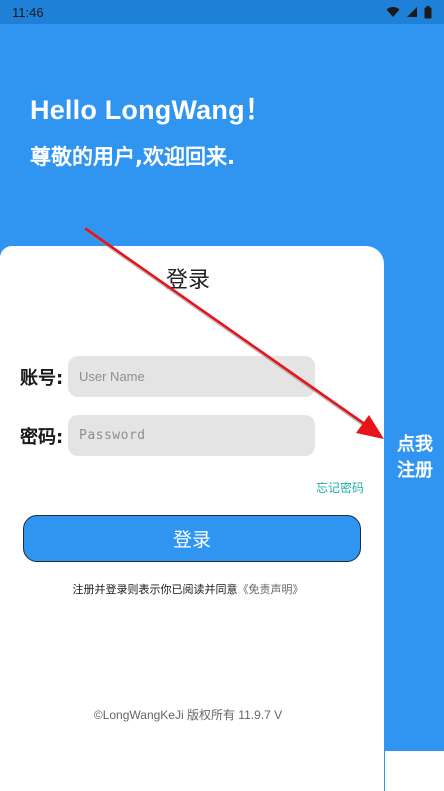 This screenshot has width=444, height=791. I want to click on battery-icon, so click(428, 11).